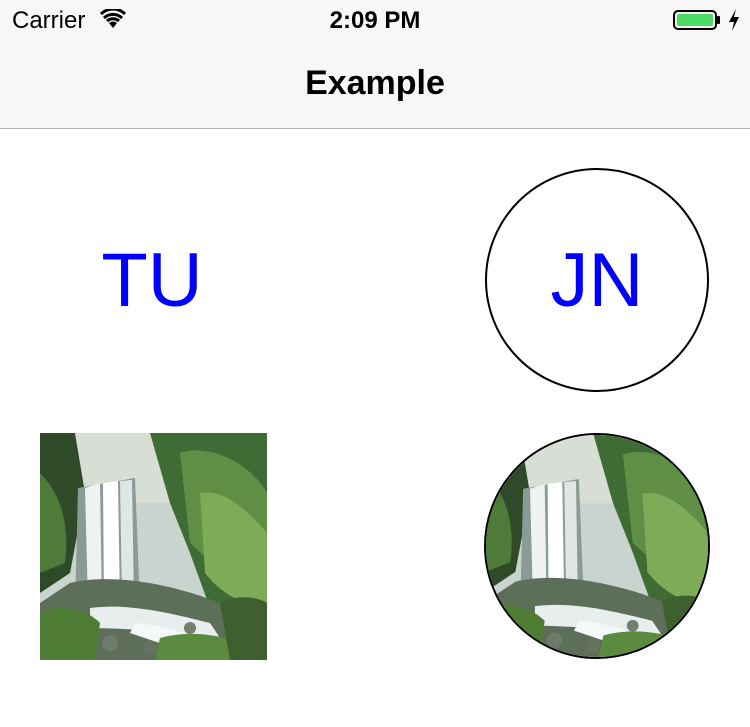  I want to click on status-time: 2:09 PM, so click(375, 20).